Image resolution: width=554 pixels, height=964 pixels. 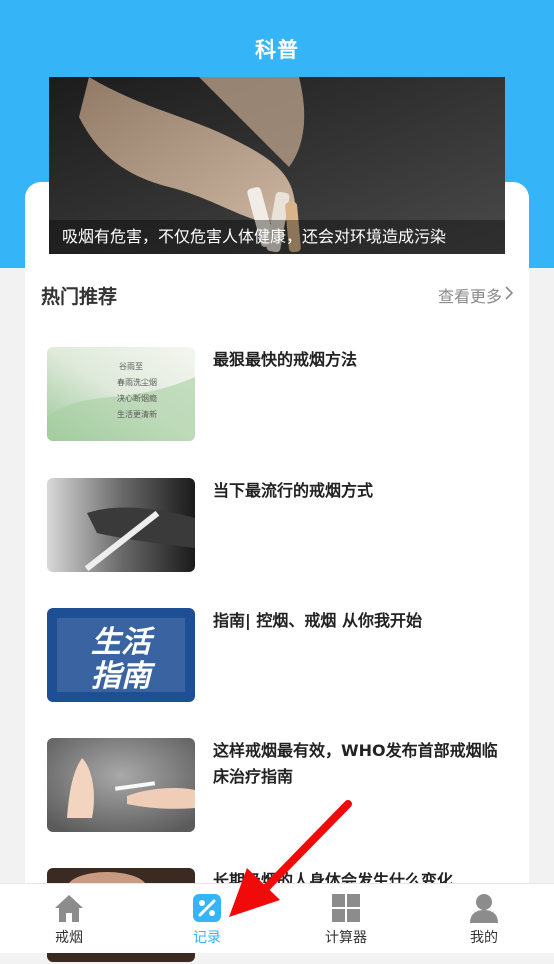 What do you see at coordinates (346, 938) in the screenshot?
I see `tab-label: 计算器` at bounding box center [346, 938].